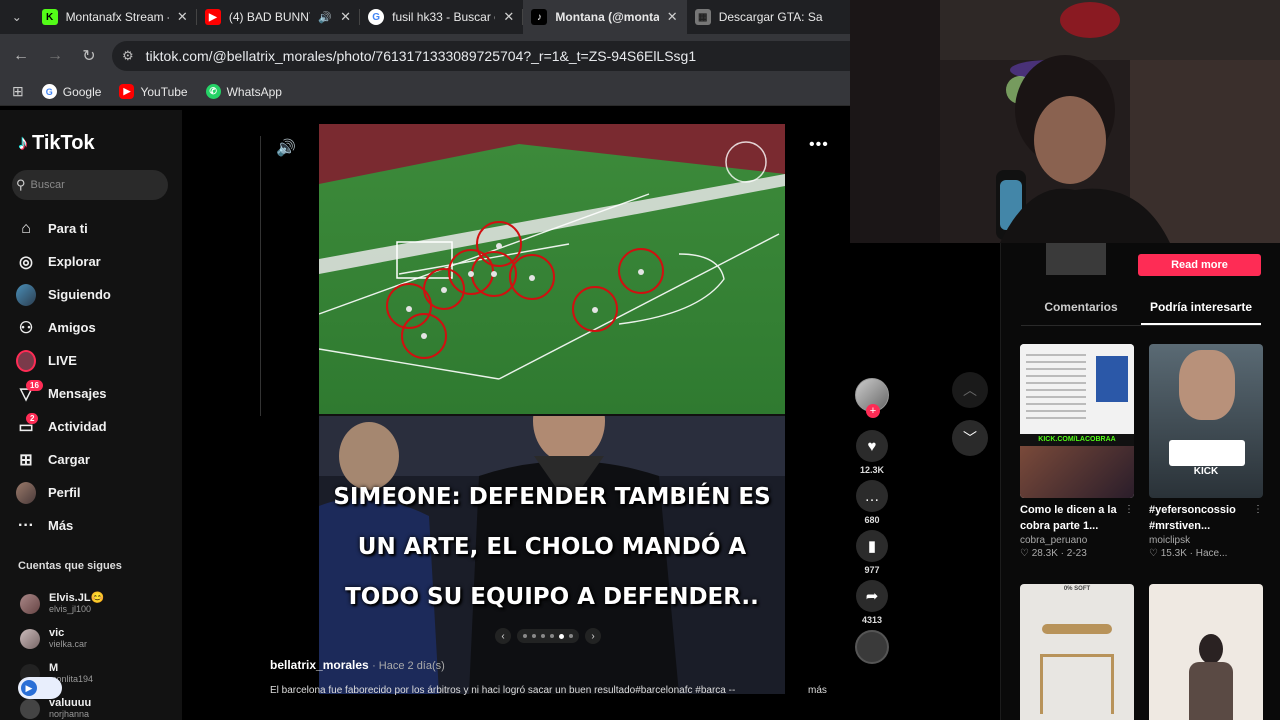 The width and height of the screenshot is (1280, 720). I want to click on sidebar-item-para-ti: ⌂ Para ti, so click(63, 228).